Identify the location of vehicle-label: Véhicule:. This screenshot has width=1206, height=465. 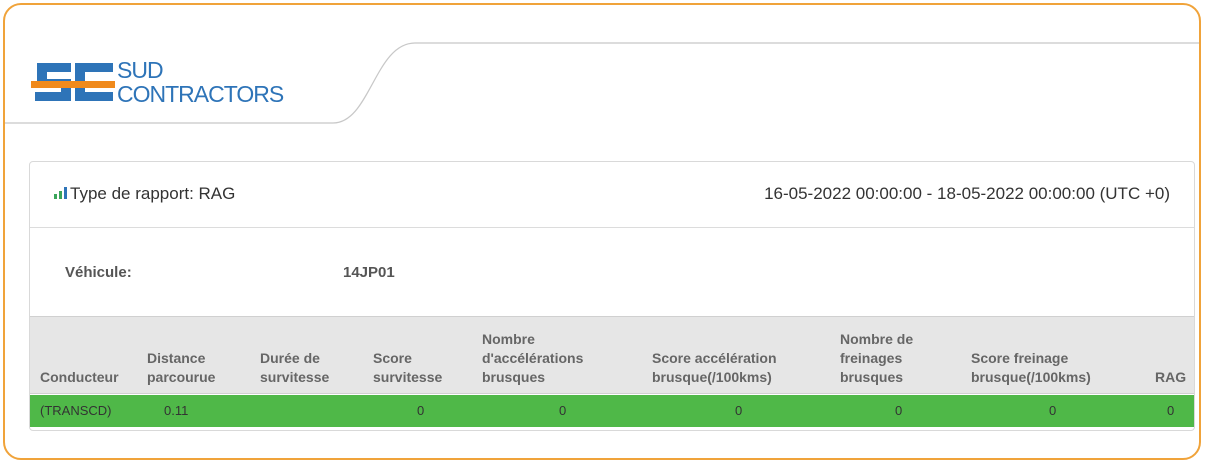
(98, 272).